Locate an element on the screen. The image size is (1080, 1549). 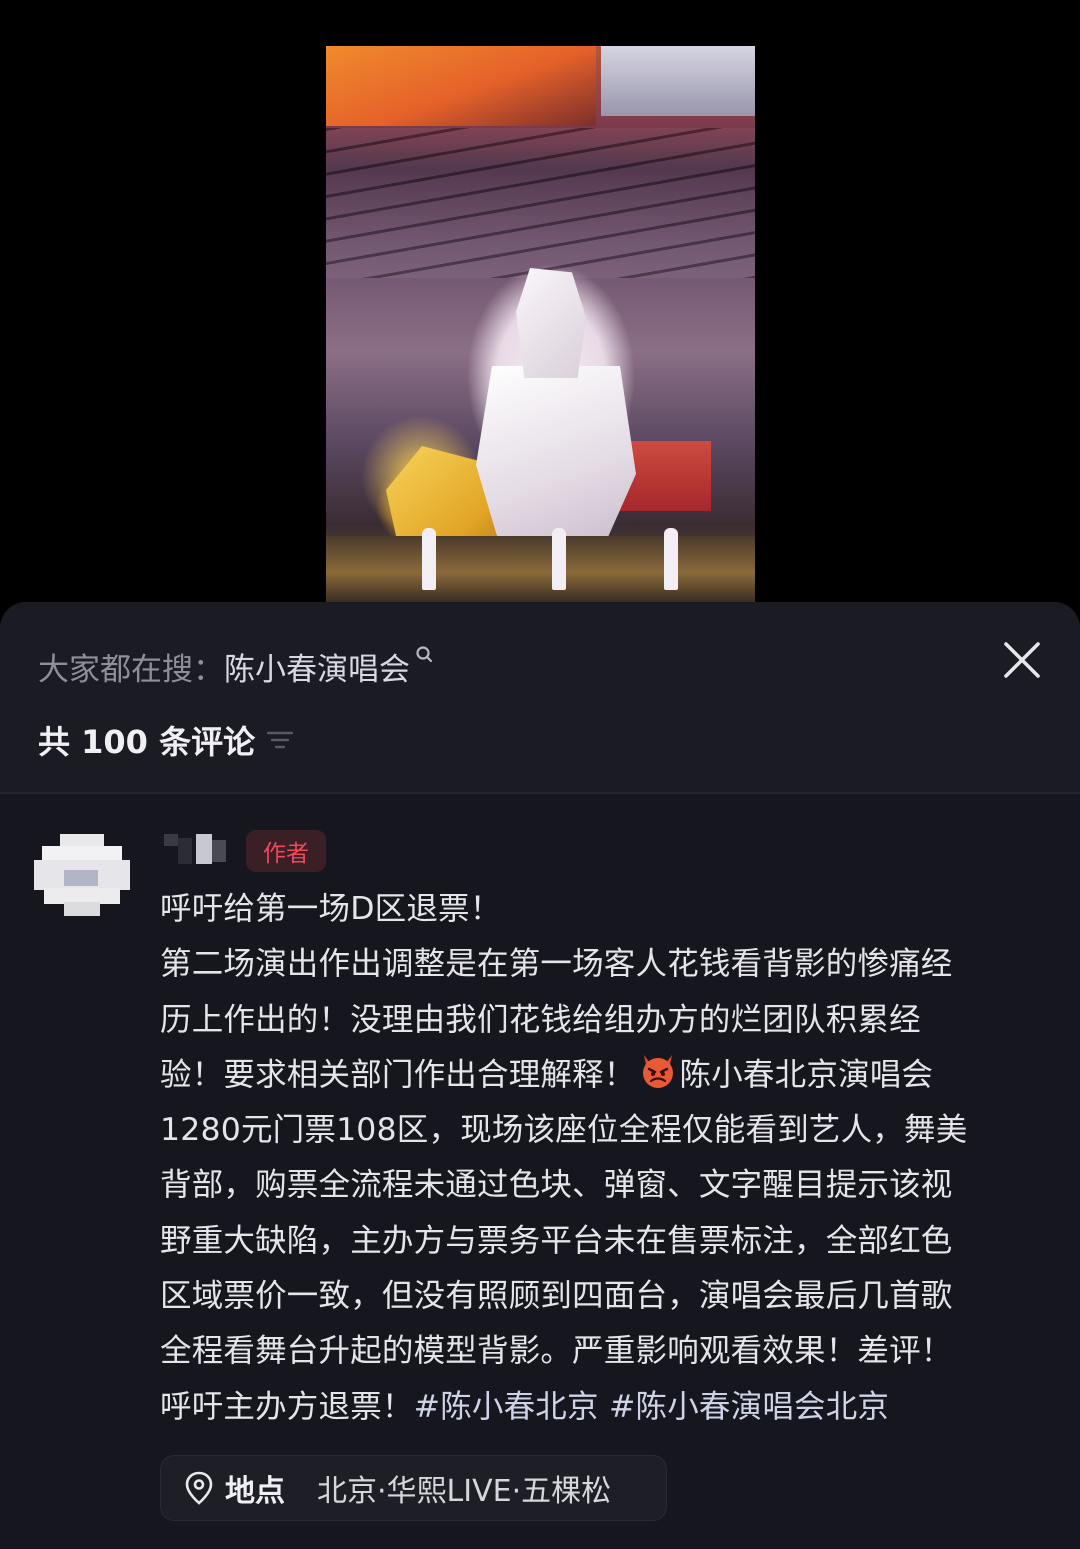
comment-count: 共 100 条评论 is located at coordinates (147, 742).